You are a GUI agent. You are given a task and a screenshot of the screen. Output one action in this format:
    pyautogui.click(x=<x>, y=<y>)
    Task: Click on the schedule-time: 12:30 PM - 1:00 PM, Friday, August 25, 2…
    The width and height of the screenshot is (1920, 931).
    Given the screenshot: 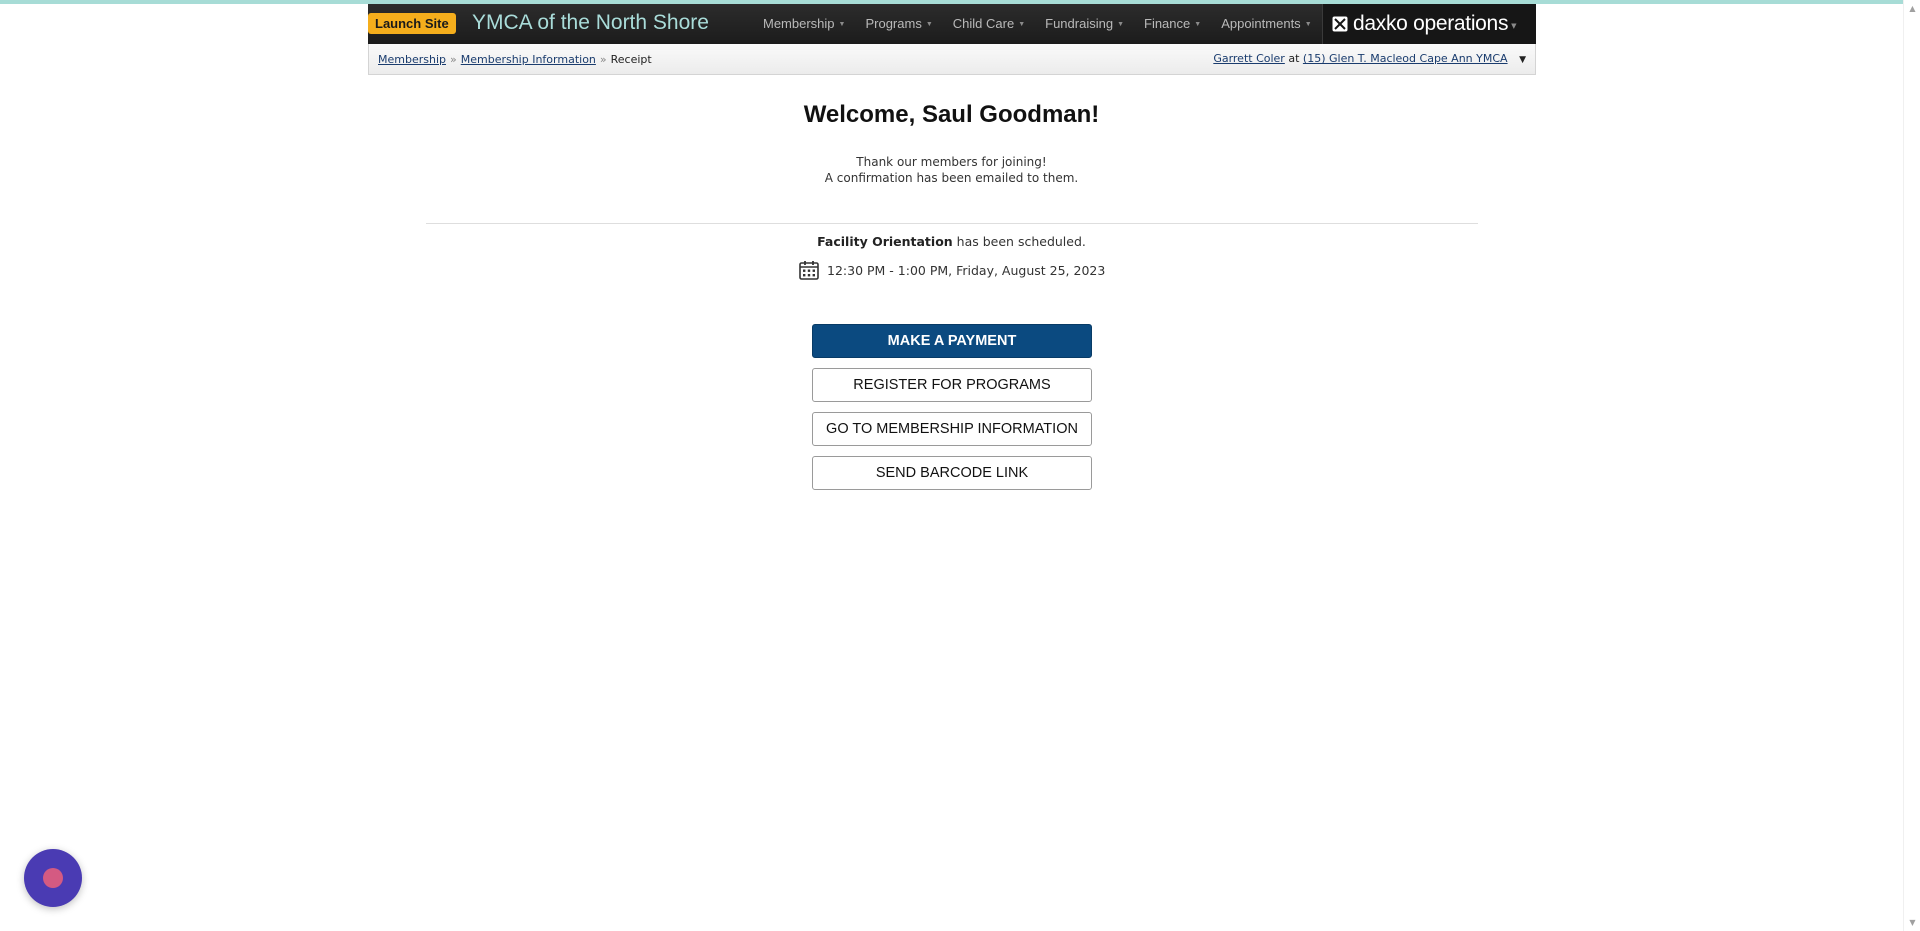 What is the action you would take?
    pyautogui.click(x=966, y=270)
    